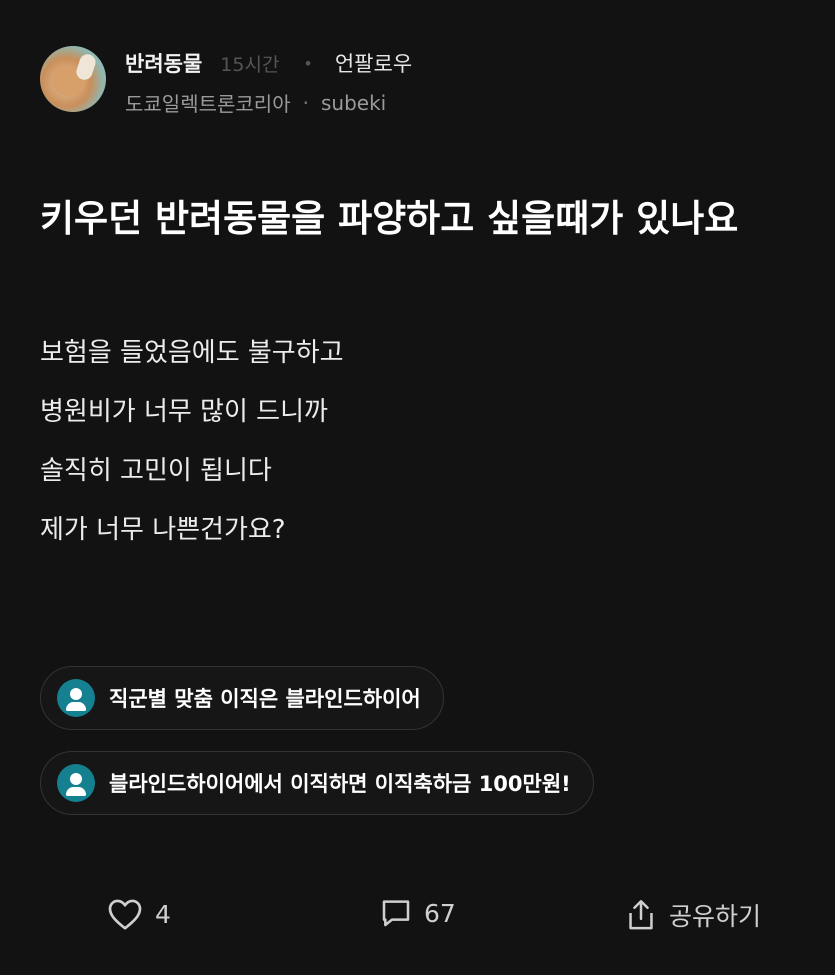  I want to click on action-bar: 4 67 공유하기, so click(417, 920).